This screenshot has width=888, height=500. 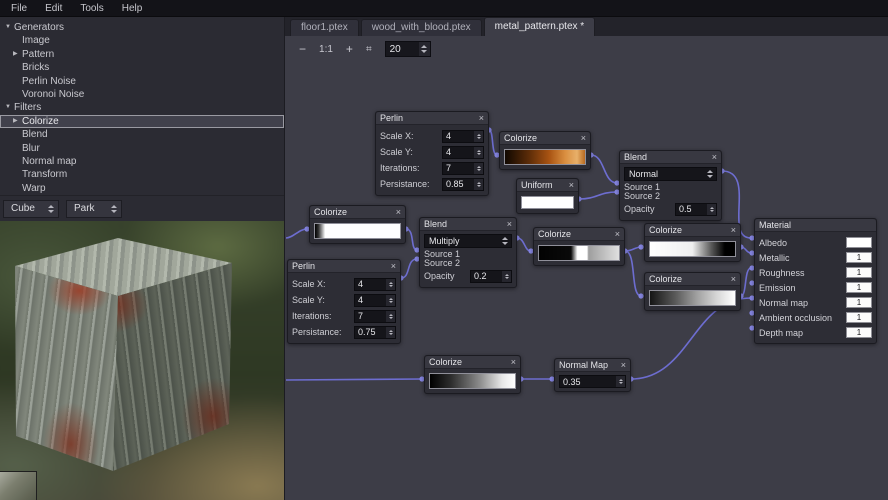 What do you see at coordinates (142, 40) in the screenshot?
I see `tree-item-image: Image` at bounding box center [142, 40].